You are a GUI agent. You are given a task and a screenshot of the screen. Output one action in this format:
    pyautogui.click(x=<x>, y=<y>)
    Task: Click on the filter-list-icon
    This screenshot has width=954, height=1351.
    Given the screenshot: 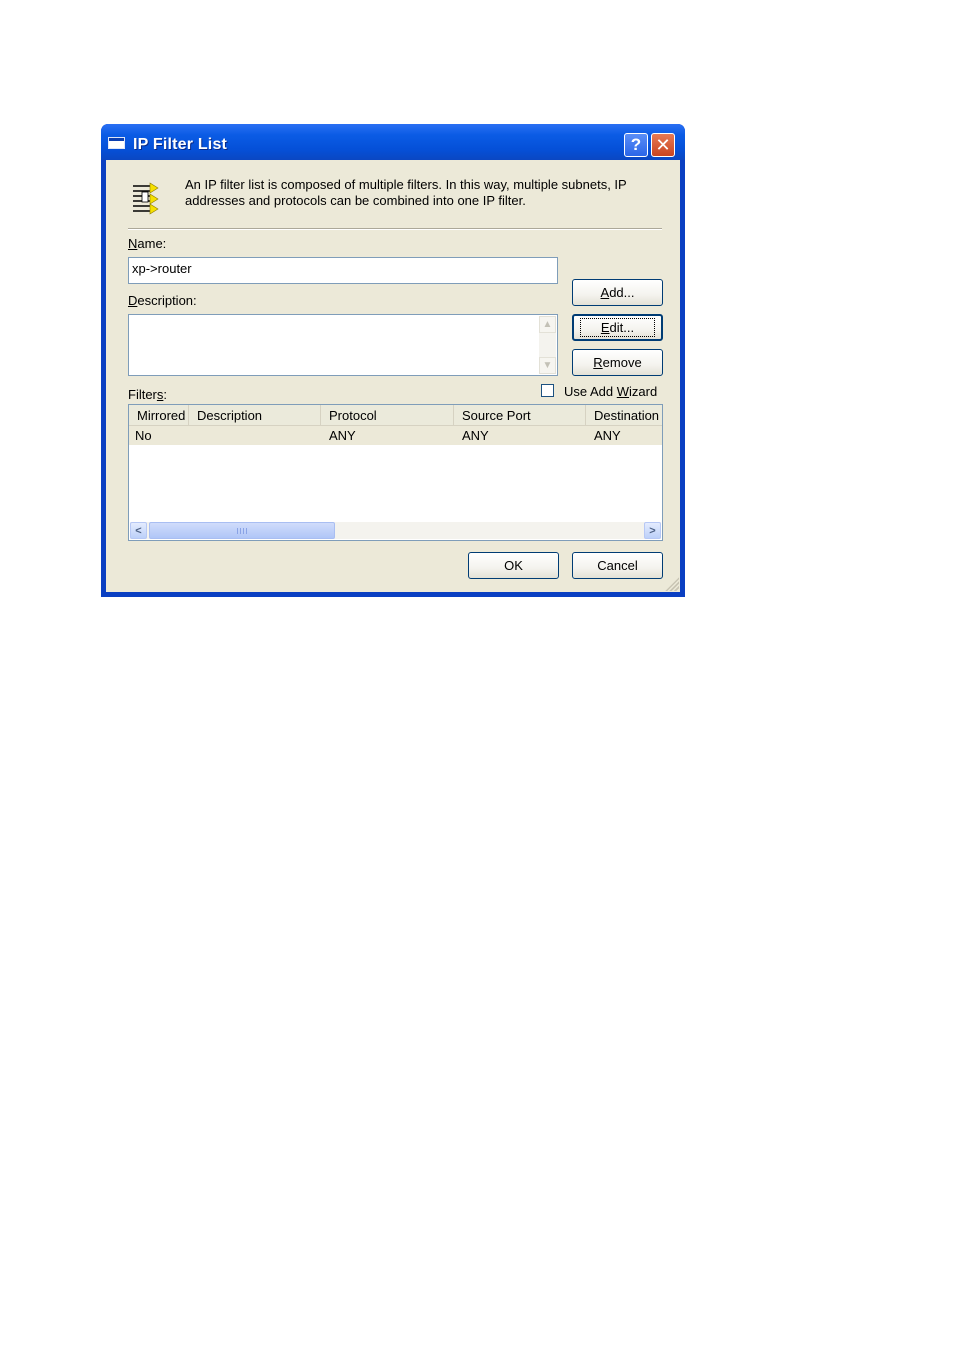 What is the action you would take?
    pyautogui.click(x=146, y=198)
    